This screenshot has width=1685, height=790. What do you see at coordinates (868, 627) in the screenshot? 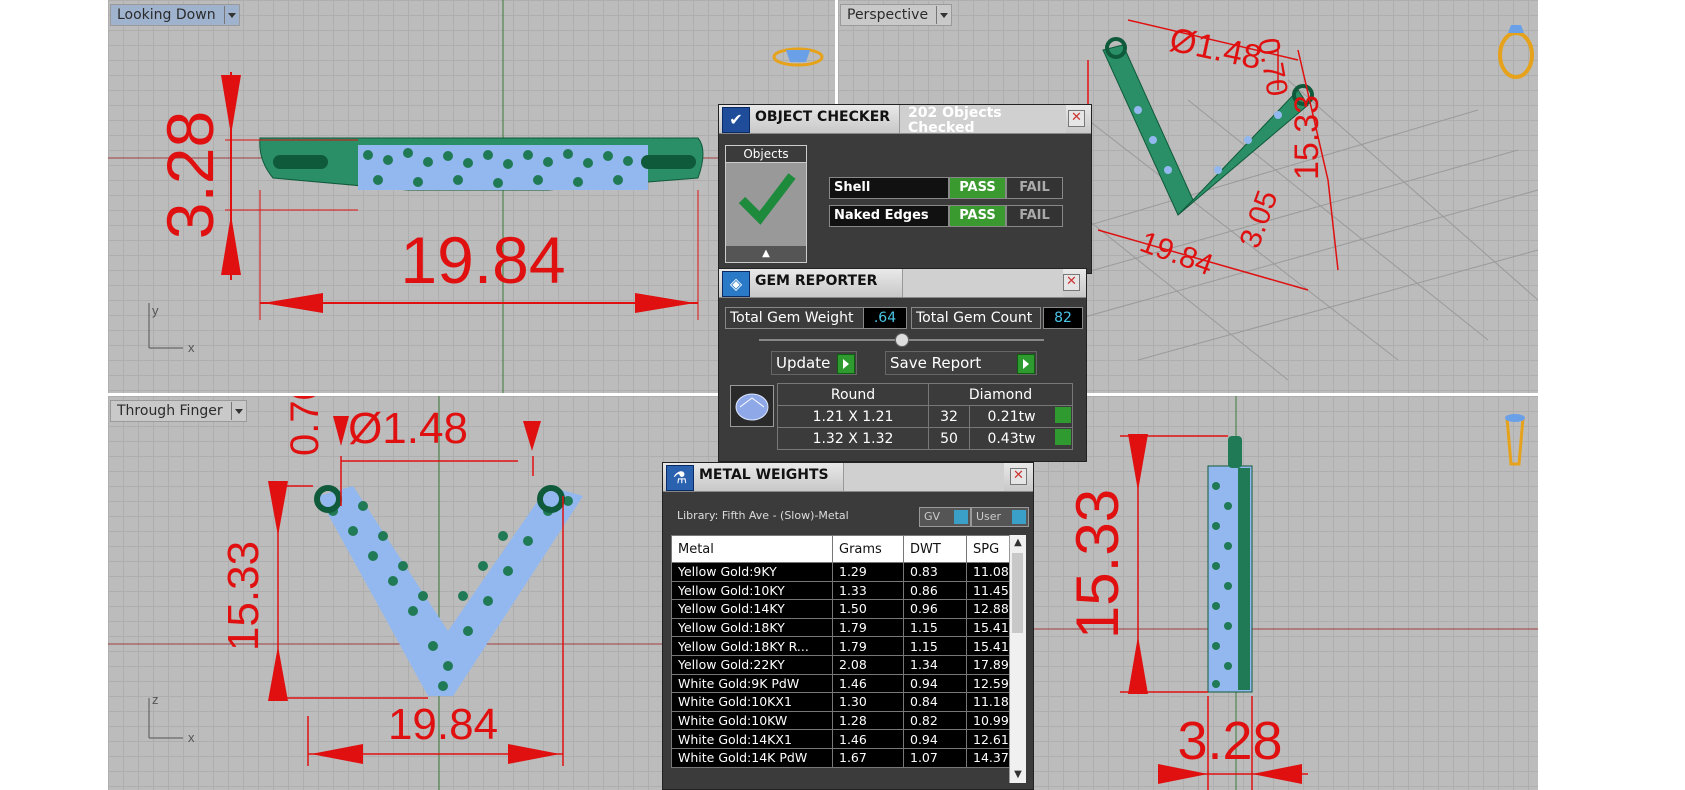
I see `grams-cell: 1.79` at bounding box center [868, 627].